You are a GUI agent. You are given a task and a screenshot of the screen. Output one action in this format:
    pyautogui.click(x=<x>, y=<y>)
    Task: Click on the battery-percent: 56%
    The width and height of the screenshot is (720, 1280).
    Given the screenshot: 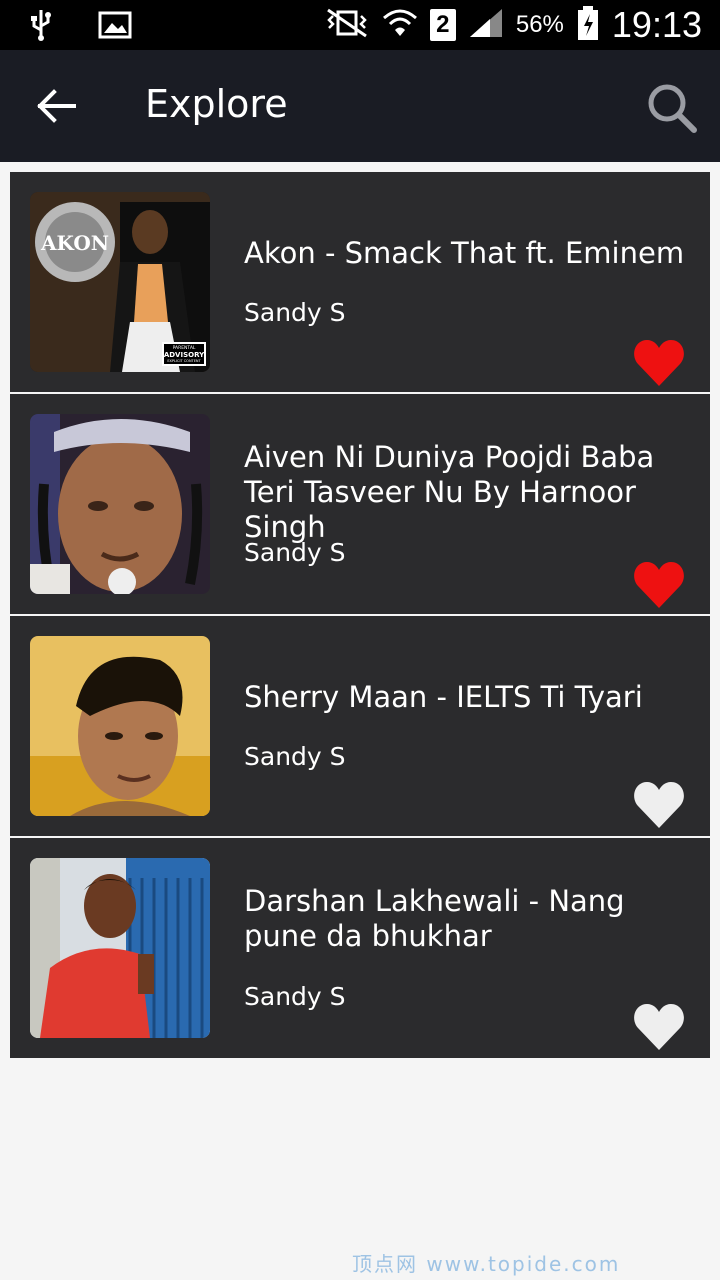 What is the action you would take?
    pyautogui.click(x=539, y=24)
    